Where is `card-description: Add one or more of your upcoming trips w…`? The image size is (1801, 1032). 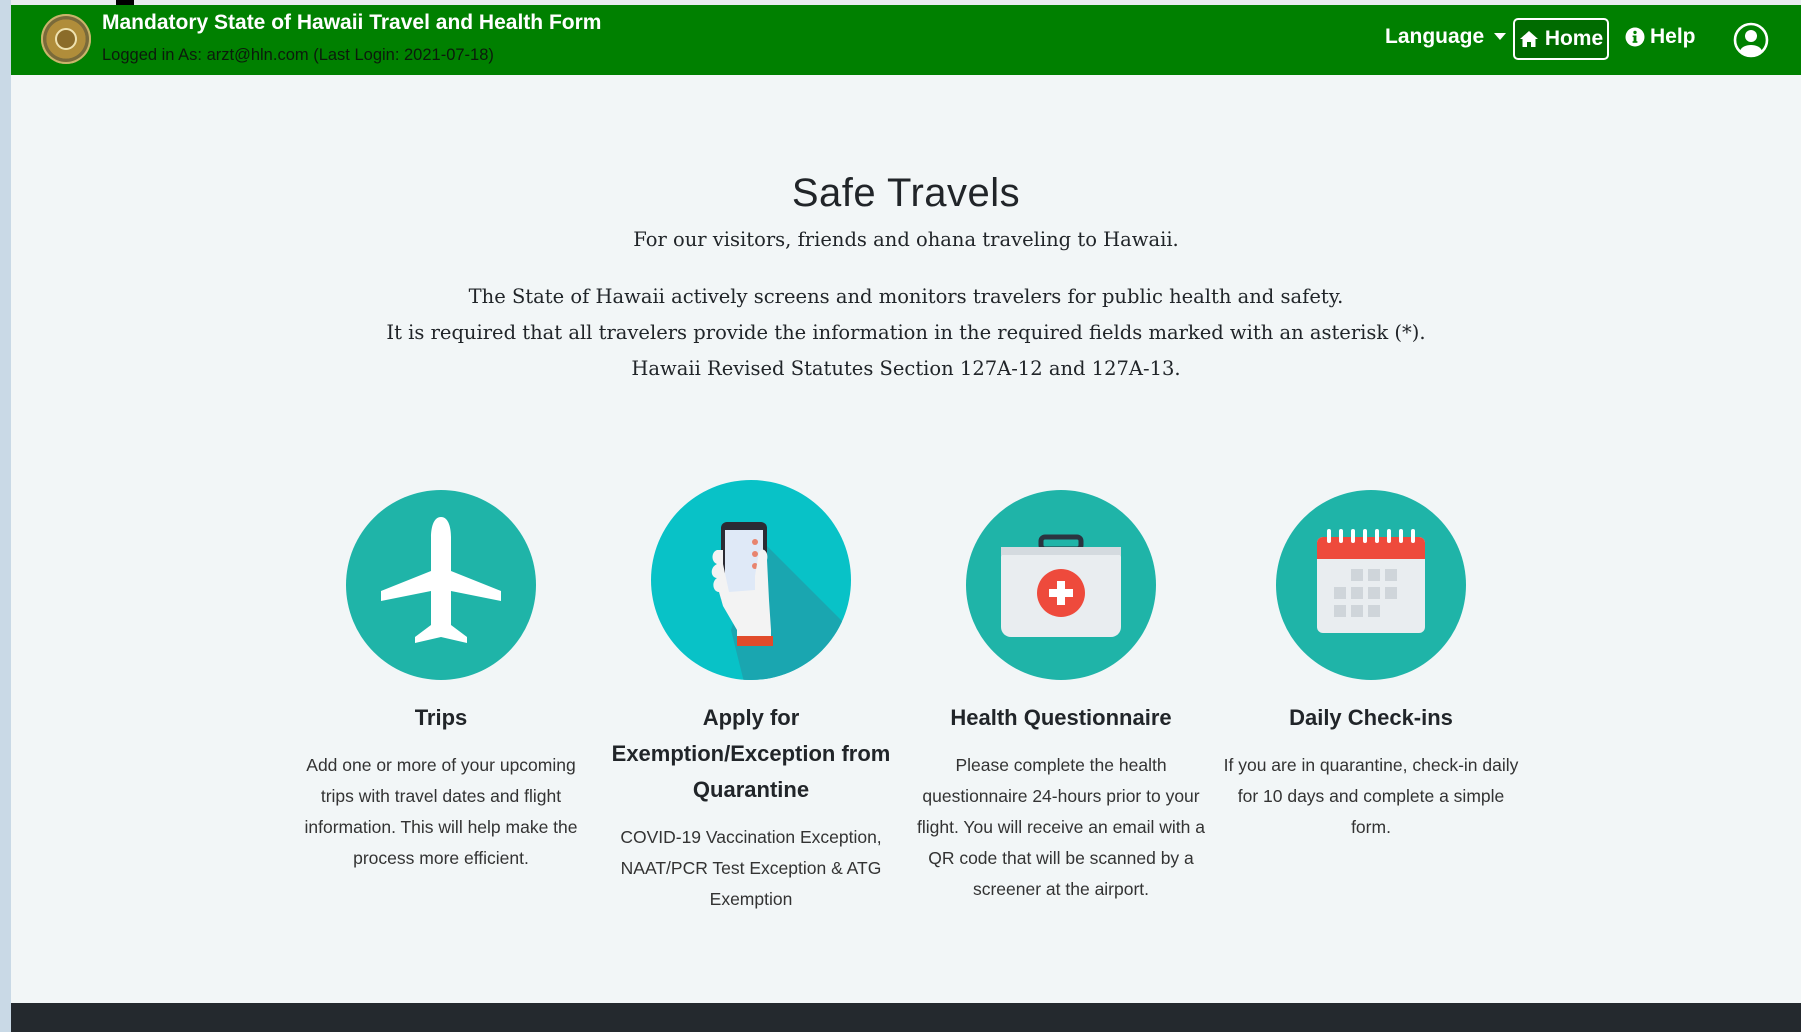 card-description: Add one or more of your upcoming trips w… is located at coordinates (441, 811).